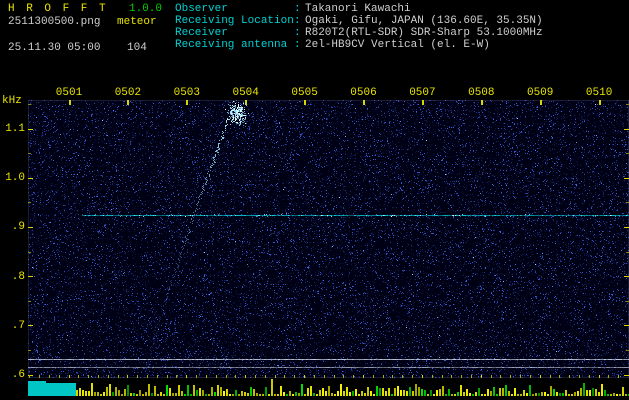  I want to click on info-label: Receiving Location, so click(234, 21).